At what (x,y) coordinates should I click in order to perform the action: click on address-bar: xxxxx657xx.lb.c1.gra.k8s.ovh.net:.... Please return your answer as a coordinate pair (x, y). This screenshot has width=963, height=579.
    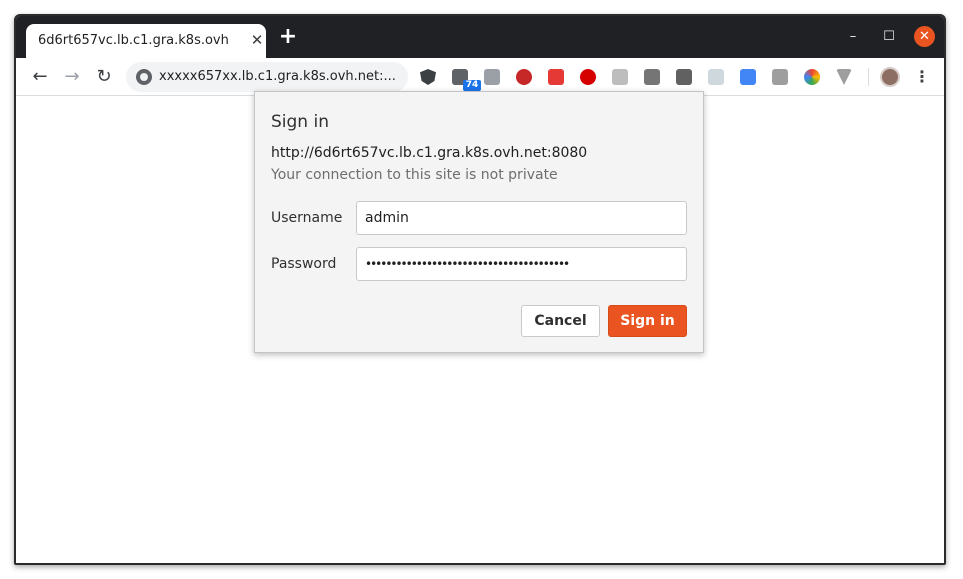
    Looking at the image, I should click on (267, 77).